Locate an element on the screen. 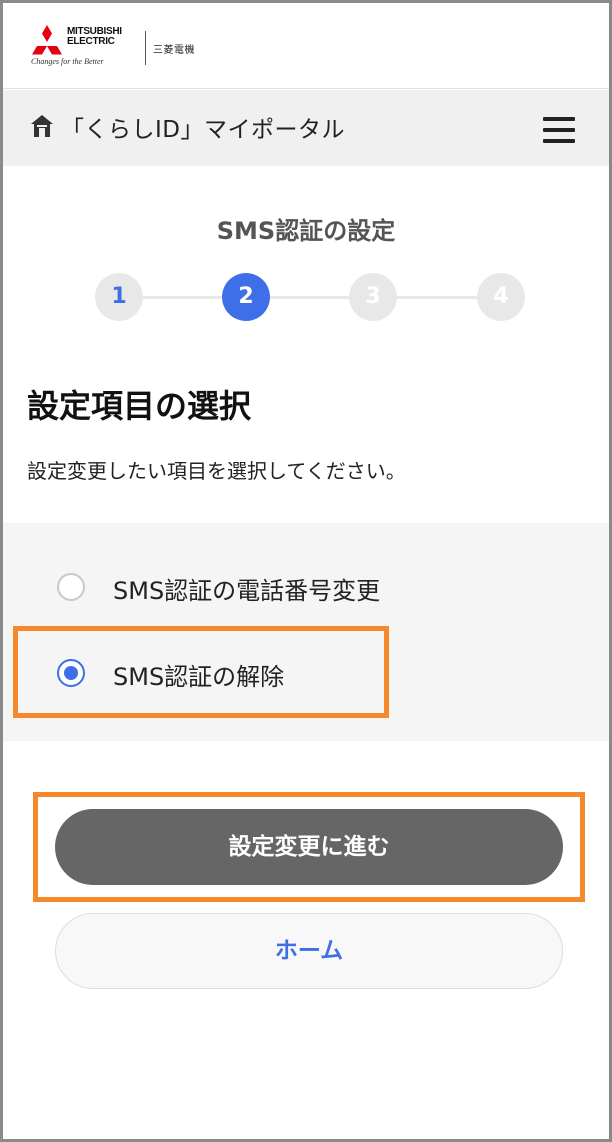 The height and width of the screenshot is (1142, 612). stepper: 1 2 3 4 is located at coordinates (306, 297).